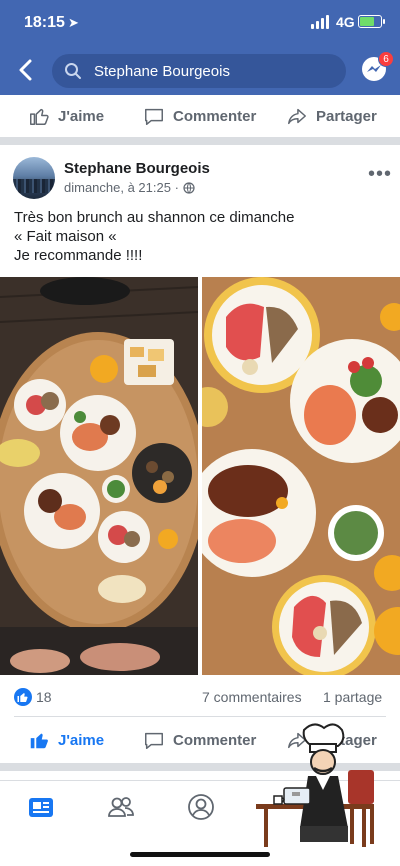  Describe the element at coordinates (377, 67) in the screenshot. I see `messenger-icon: 6` at that location.